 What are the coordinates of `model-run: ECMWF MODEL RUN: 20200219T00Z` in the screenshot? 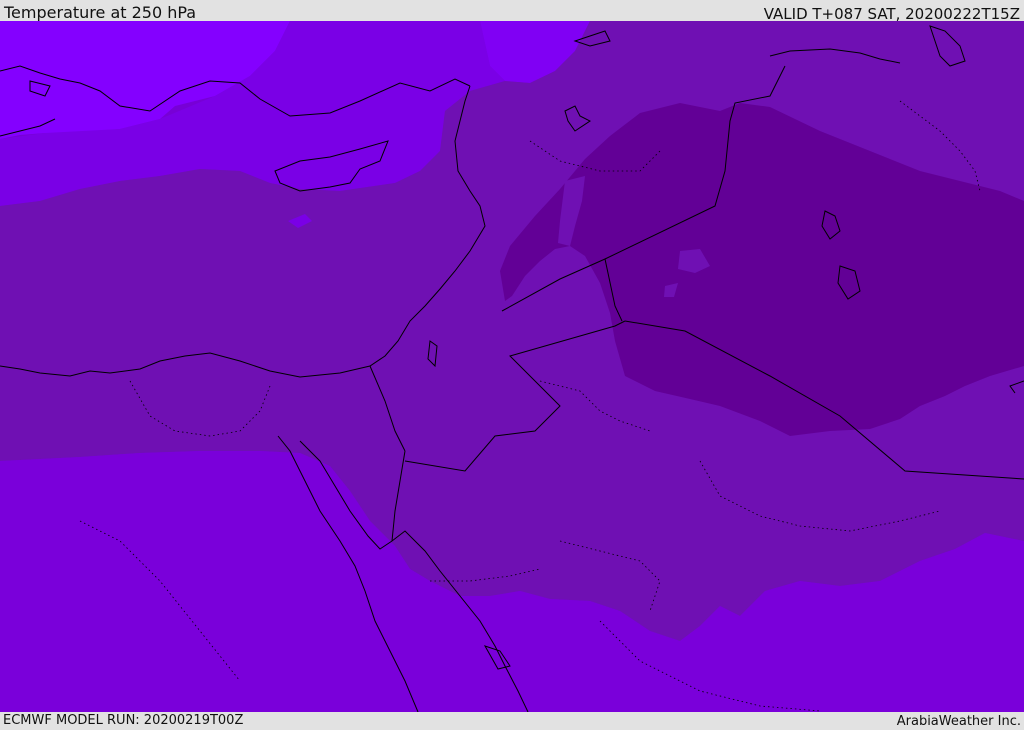 It's located at (123, 720).